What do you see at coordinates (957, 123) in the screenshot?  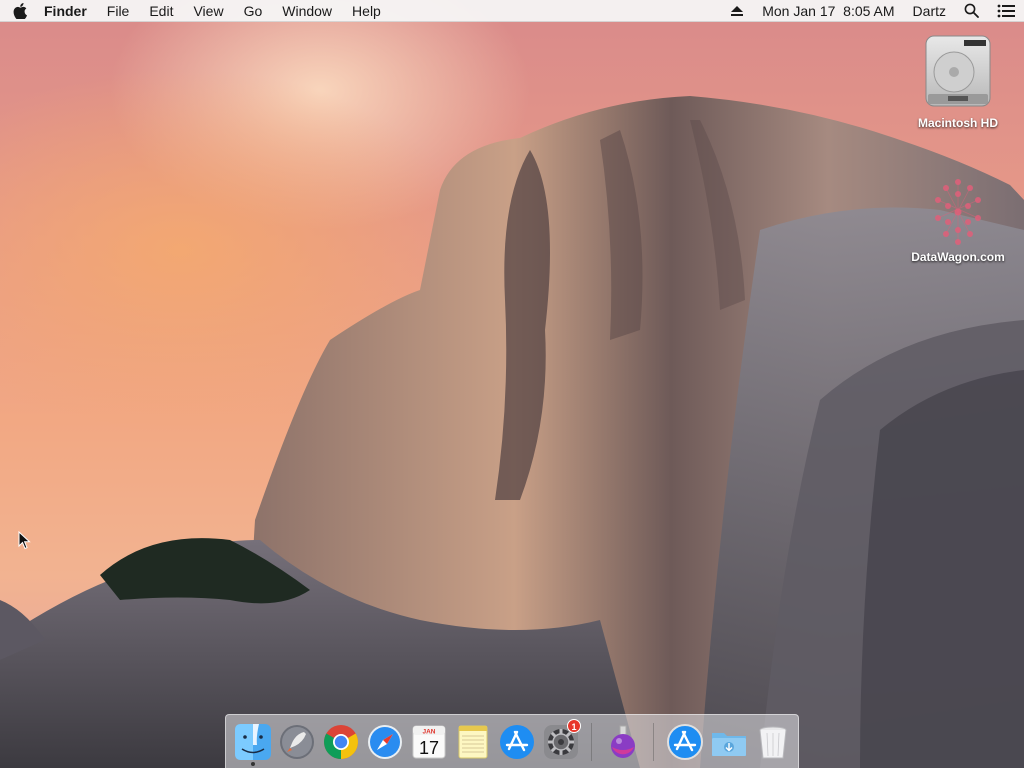 I see `desktop-icon-label: Macintosh HD` at bounding box center [957, 123].